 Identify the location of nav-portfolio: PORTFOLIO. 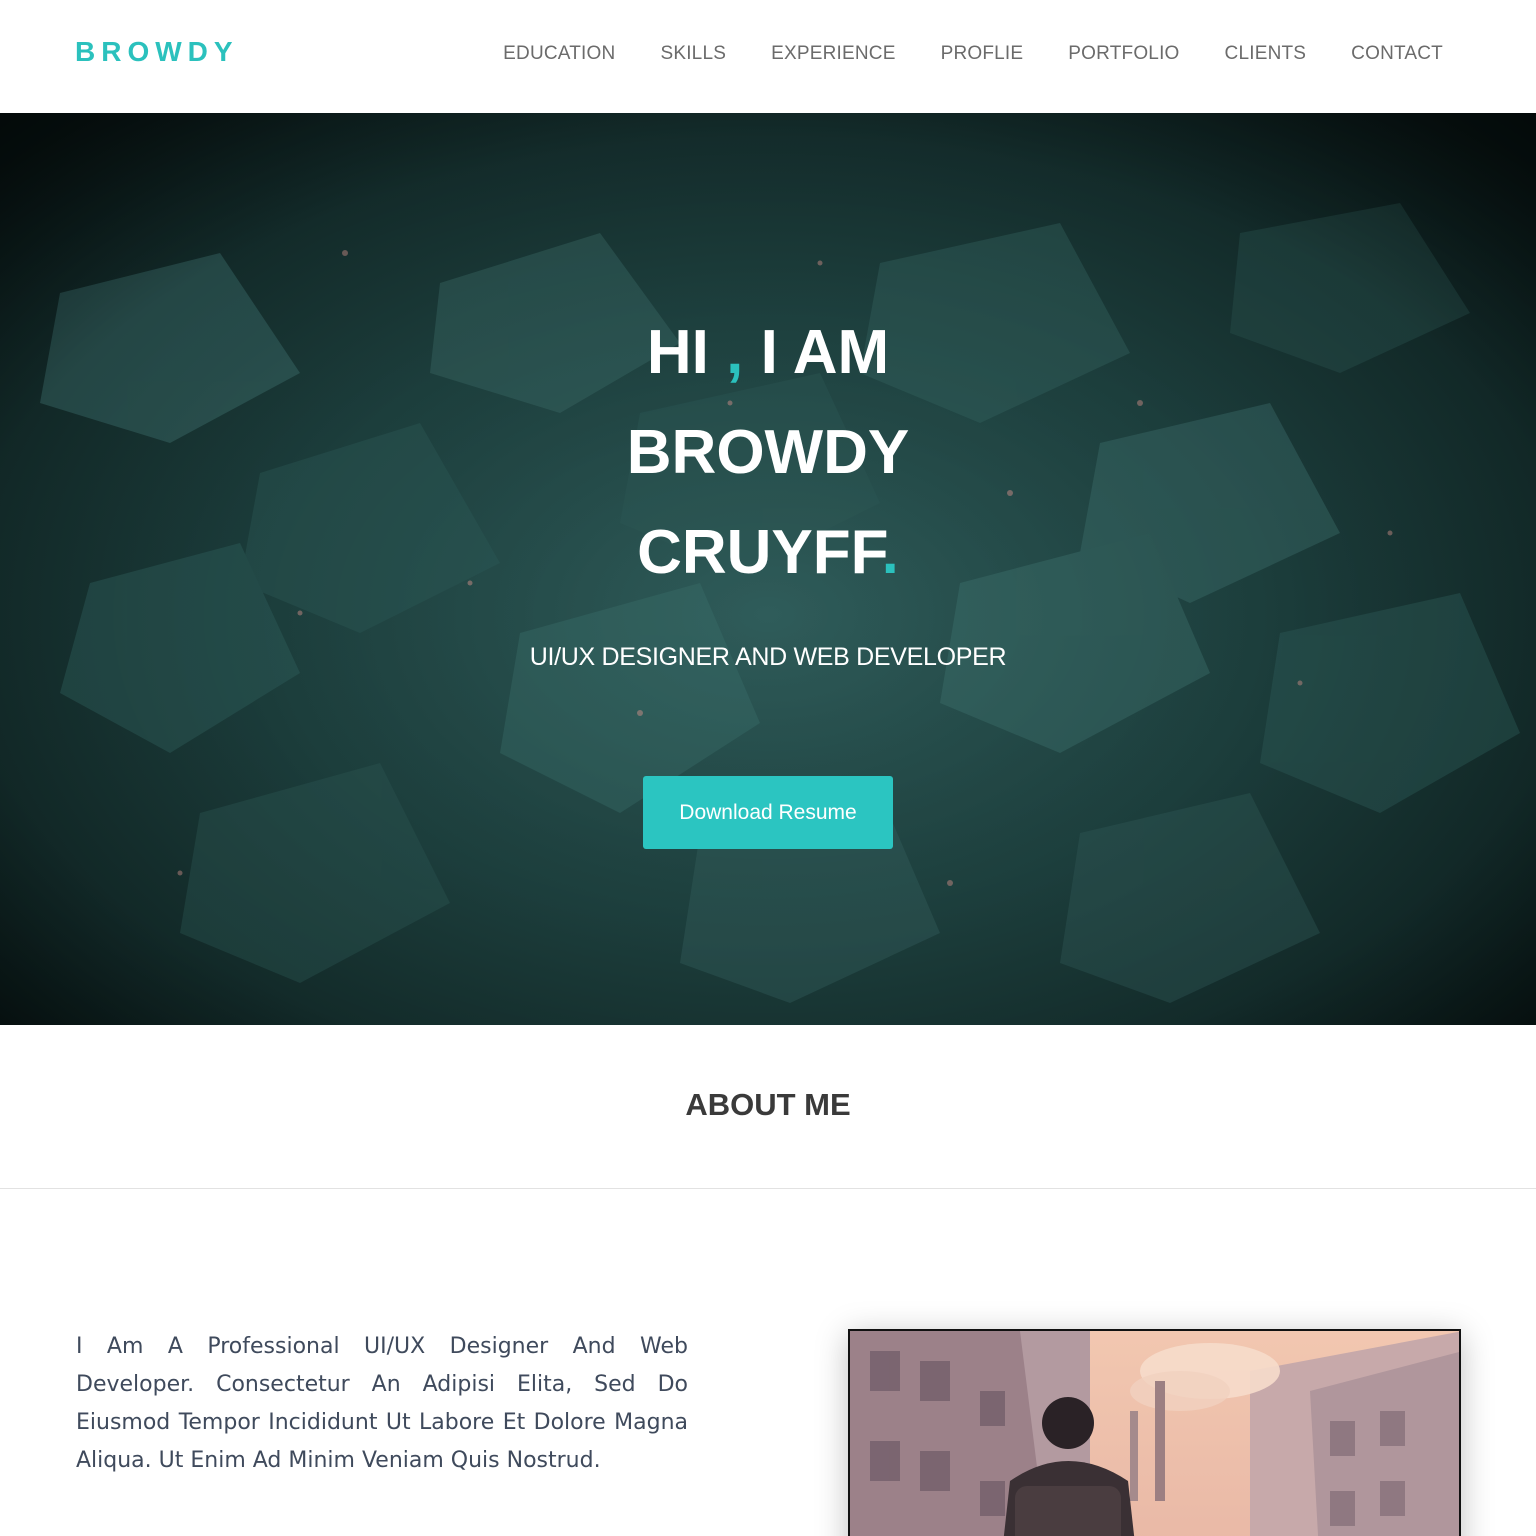
(1123, 54).